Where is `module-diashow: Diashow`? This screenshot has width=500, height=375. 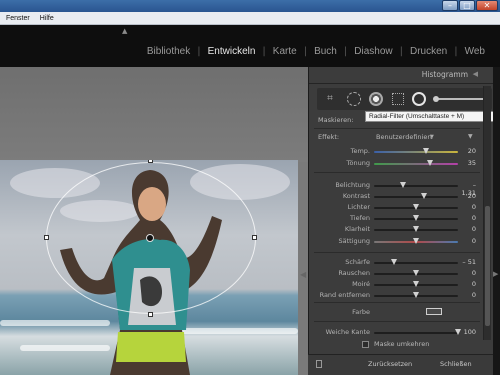
module-diashow: Diashow is located at coordinates (373, 51).